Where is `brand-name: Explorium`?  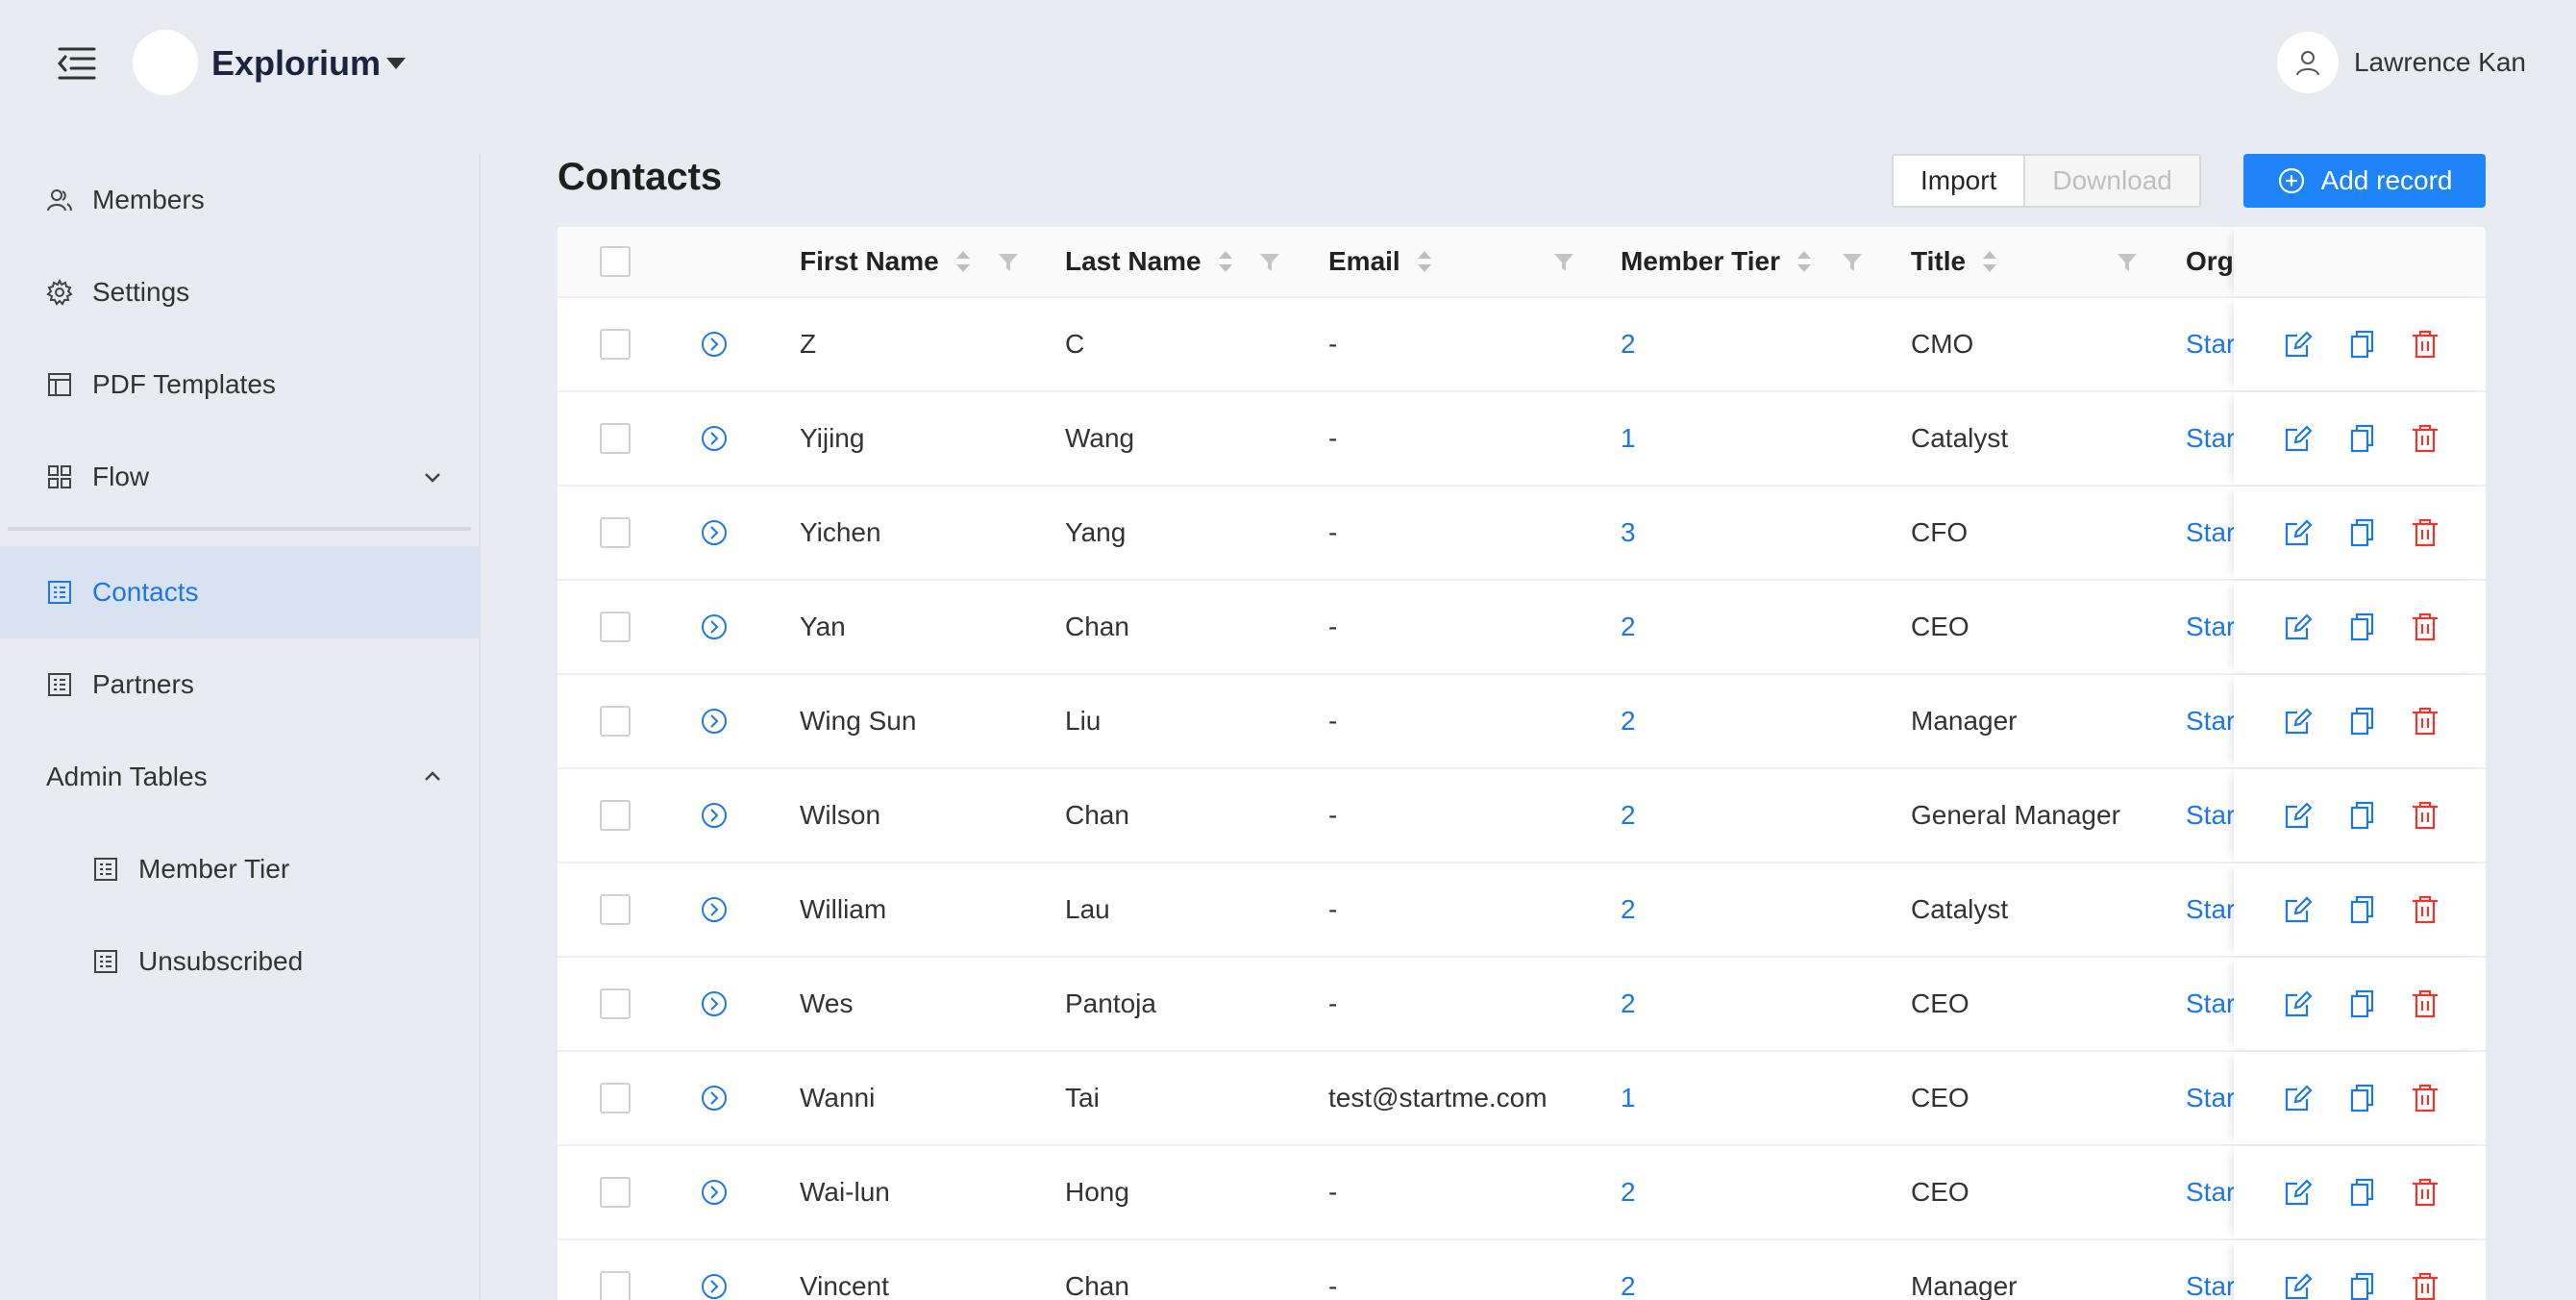
brand-name: Explorium is located at coordinates (296, 64).